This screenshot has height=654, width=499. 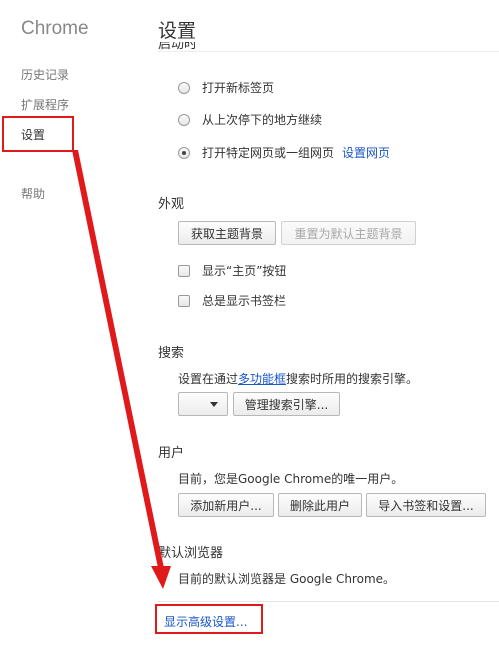 I want to click on search-description: 设置在通过多功能框搜索时所用的搜索引擎。, so click(x=298, y=379).